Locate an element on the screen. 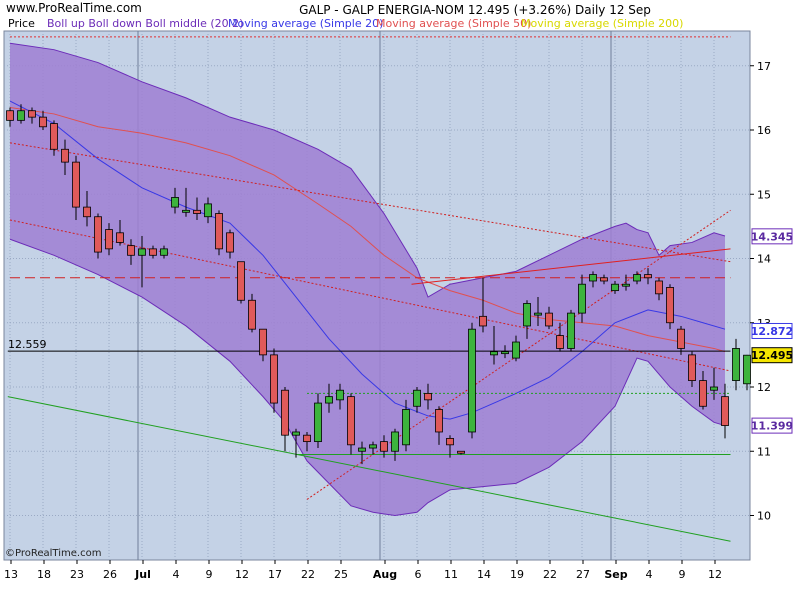 The height and width of the screenshot is (600, 800). x-tick-label: 26 is located at coordinates (110, 574).